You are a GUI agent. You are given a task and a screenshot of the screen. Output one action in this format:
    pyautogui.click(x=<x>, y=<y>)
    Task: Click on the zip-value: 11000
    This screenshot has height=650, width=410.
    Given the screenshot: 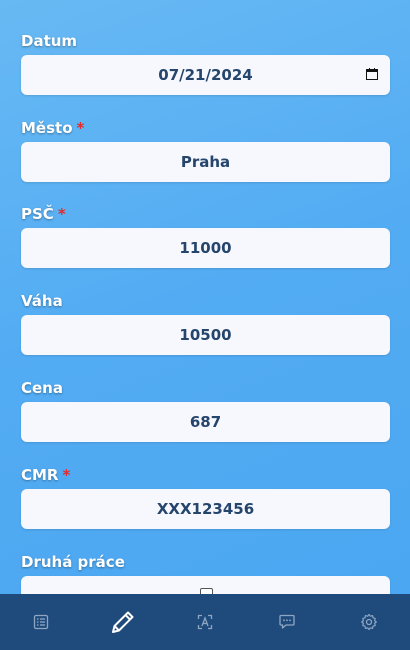 What is the action you would take?
    pyautogui.click(x=205, y=248)
    